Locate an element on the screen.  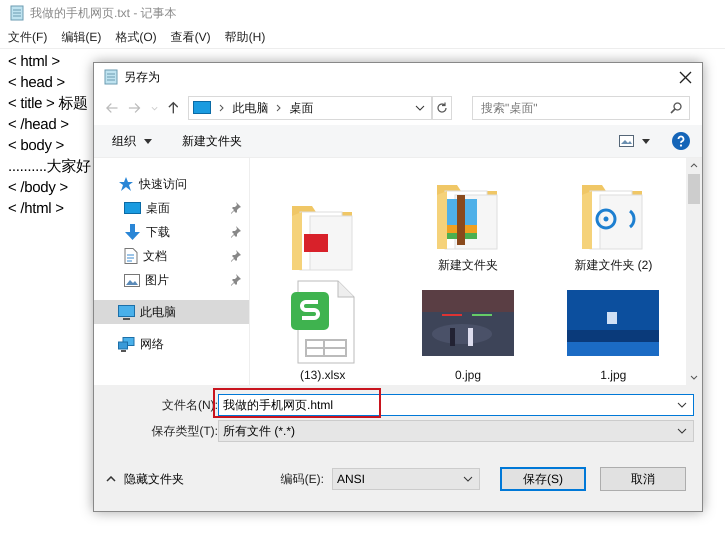
text-line: ..........大家好 is located at coordinates (49, 167).